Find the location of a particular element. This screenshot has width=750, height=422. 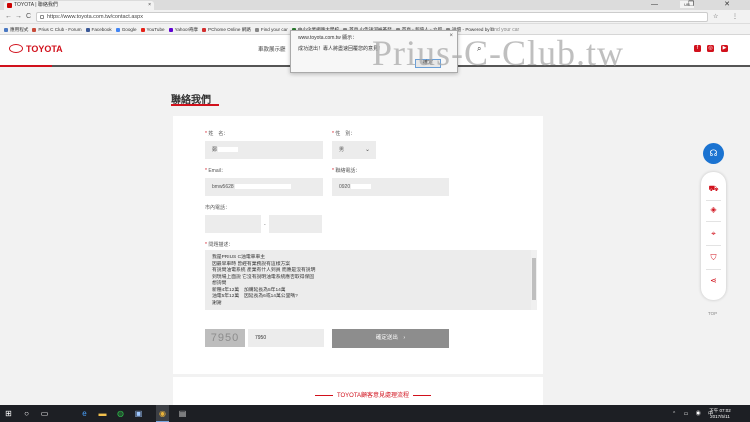

lock-icon is located at coordinates (42, 17).